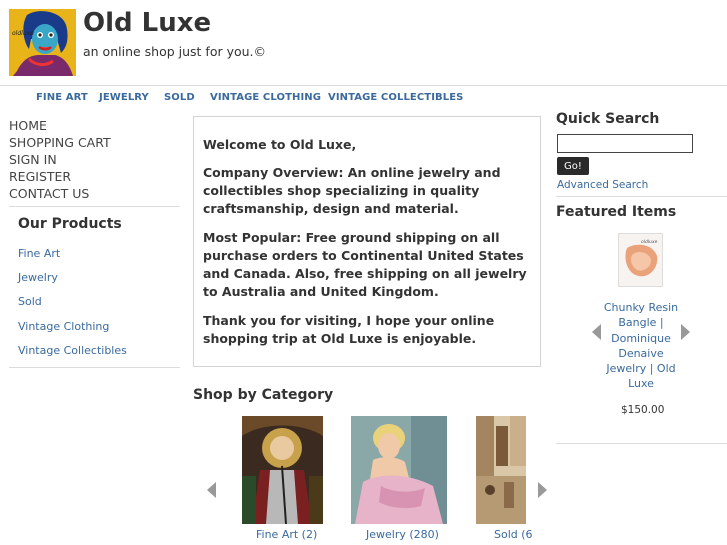  Describe the element at coordinates (124, 97) in the screenshot. I see `nav-jewelry: JEWELRY` at that location.